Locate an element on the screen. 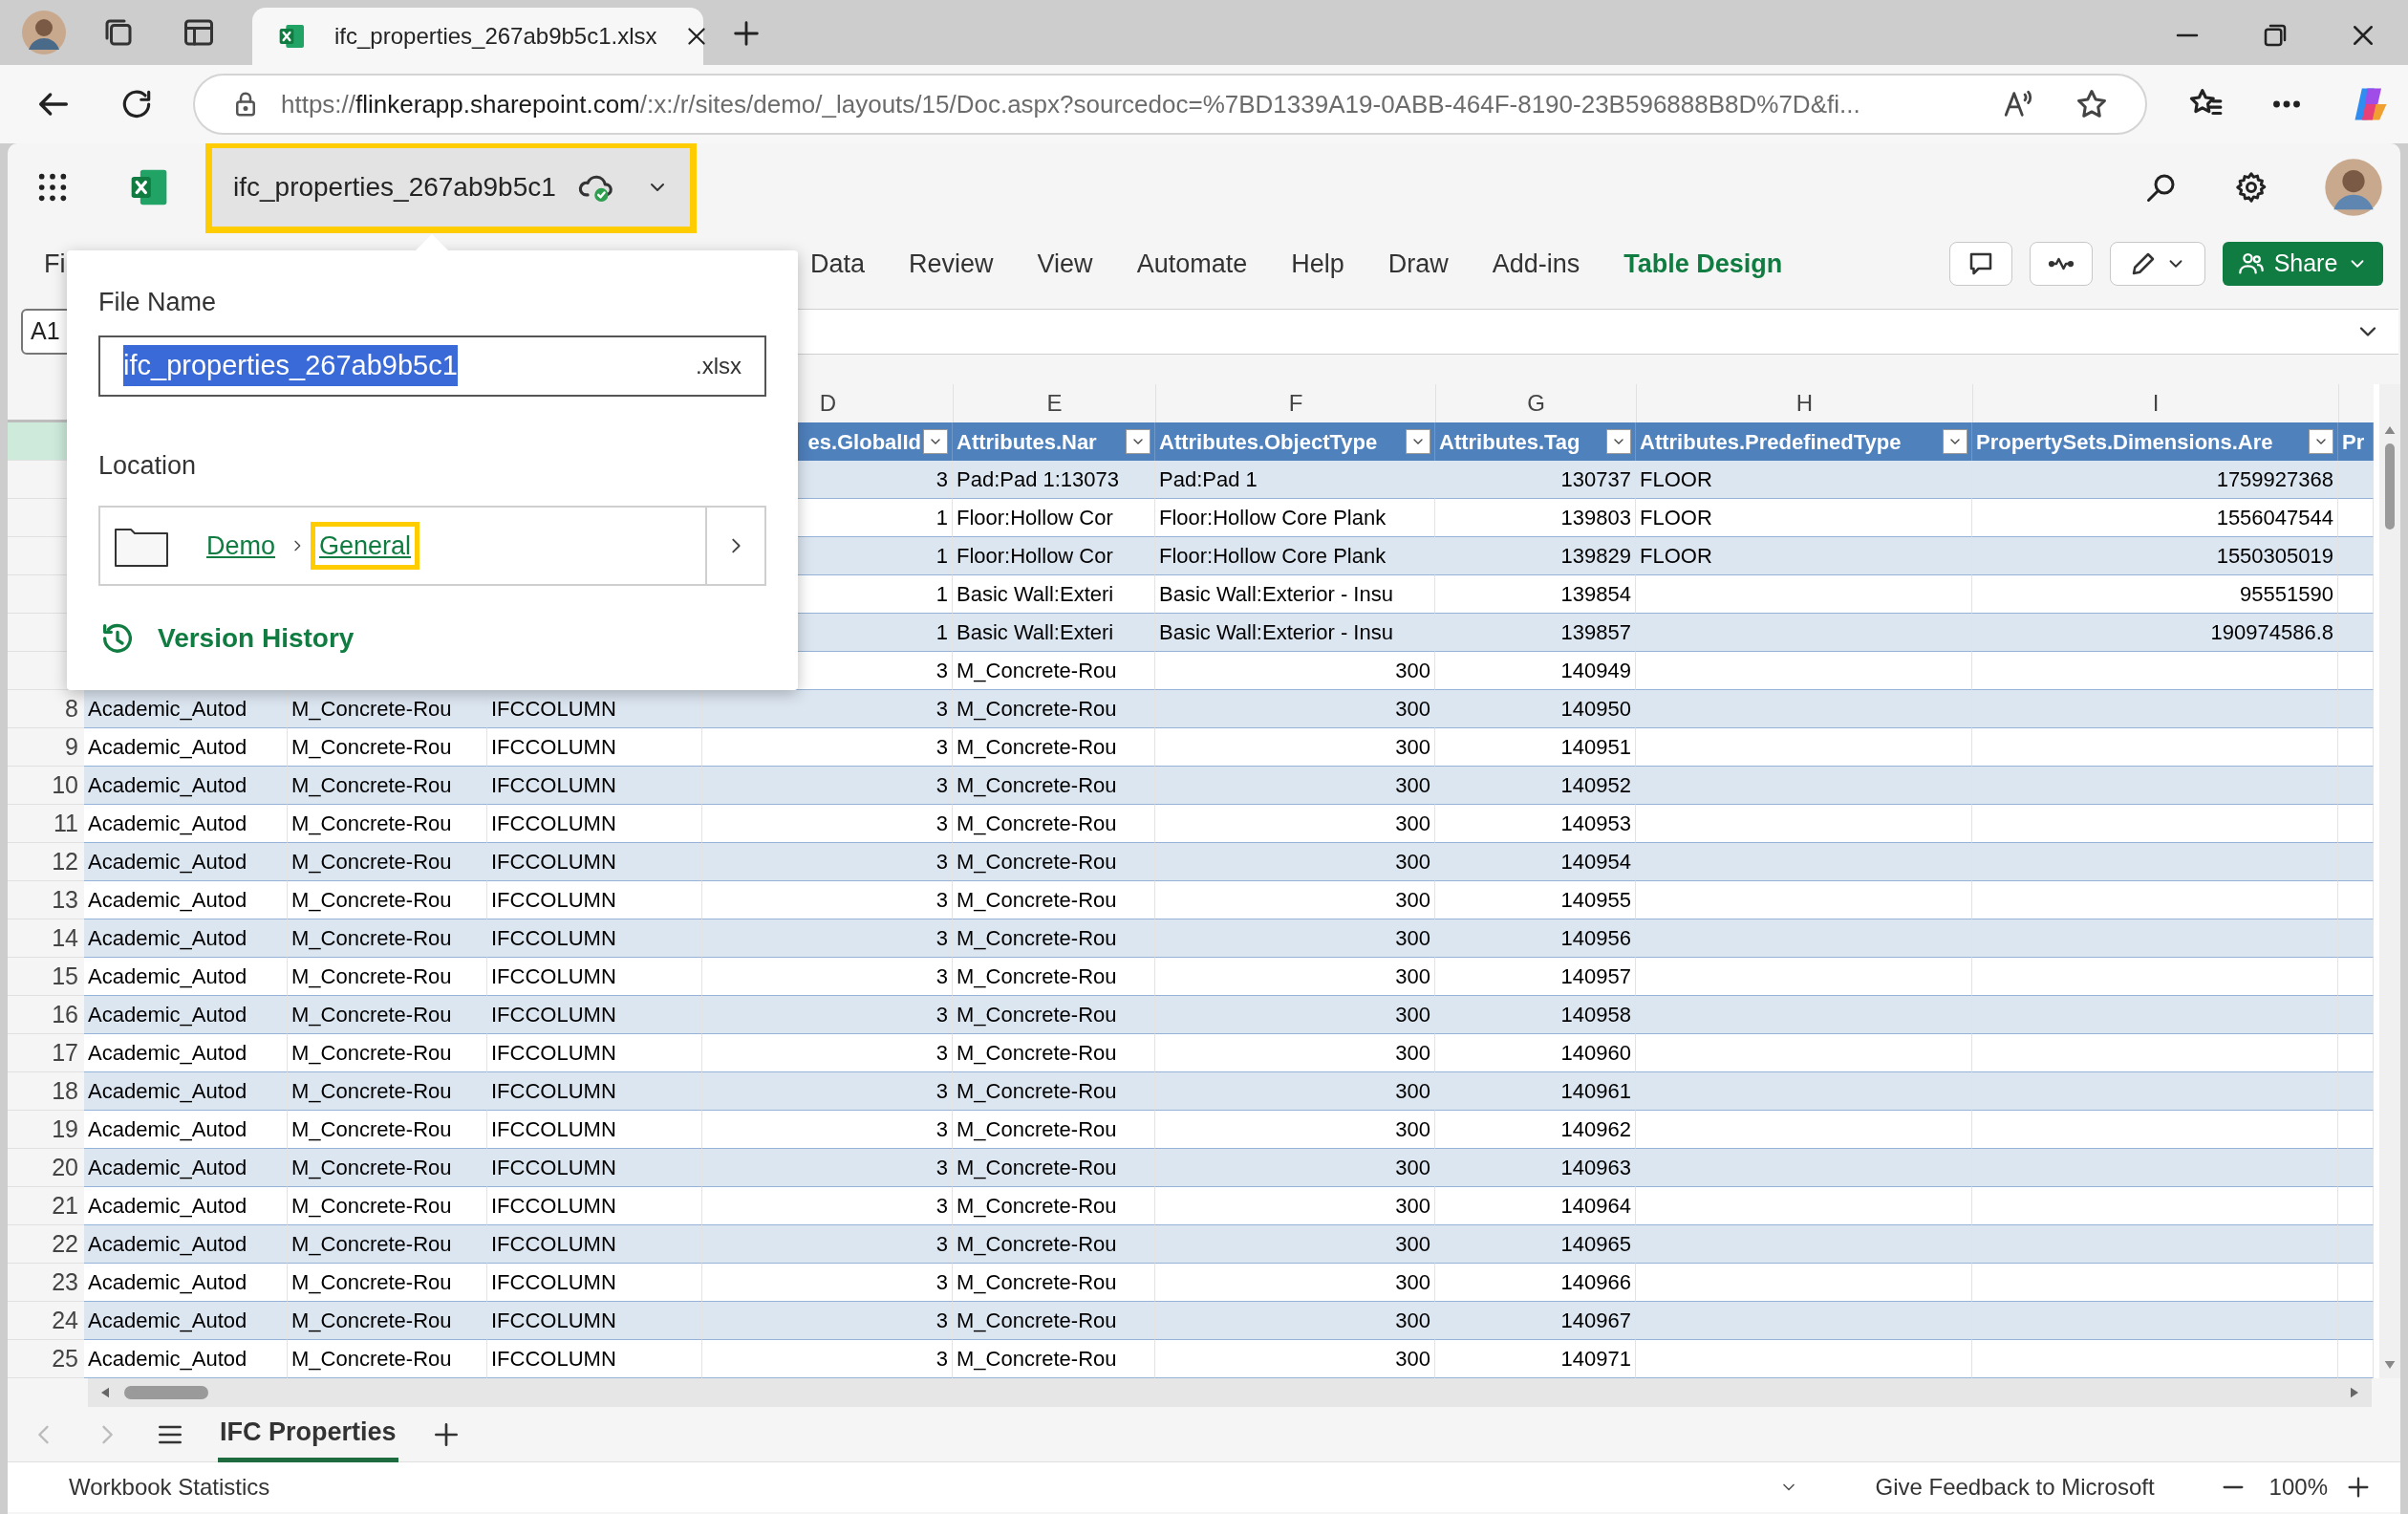 The image size is (2408, 1514). editing-mode-button is located at coordinates (2158, 264).